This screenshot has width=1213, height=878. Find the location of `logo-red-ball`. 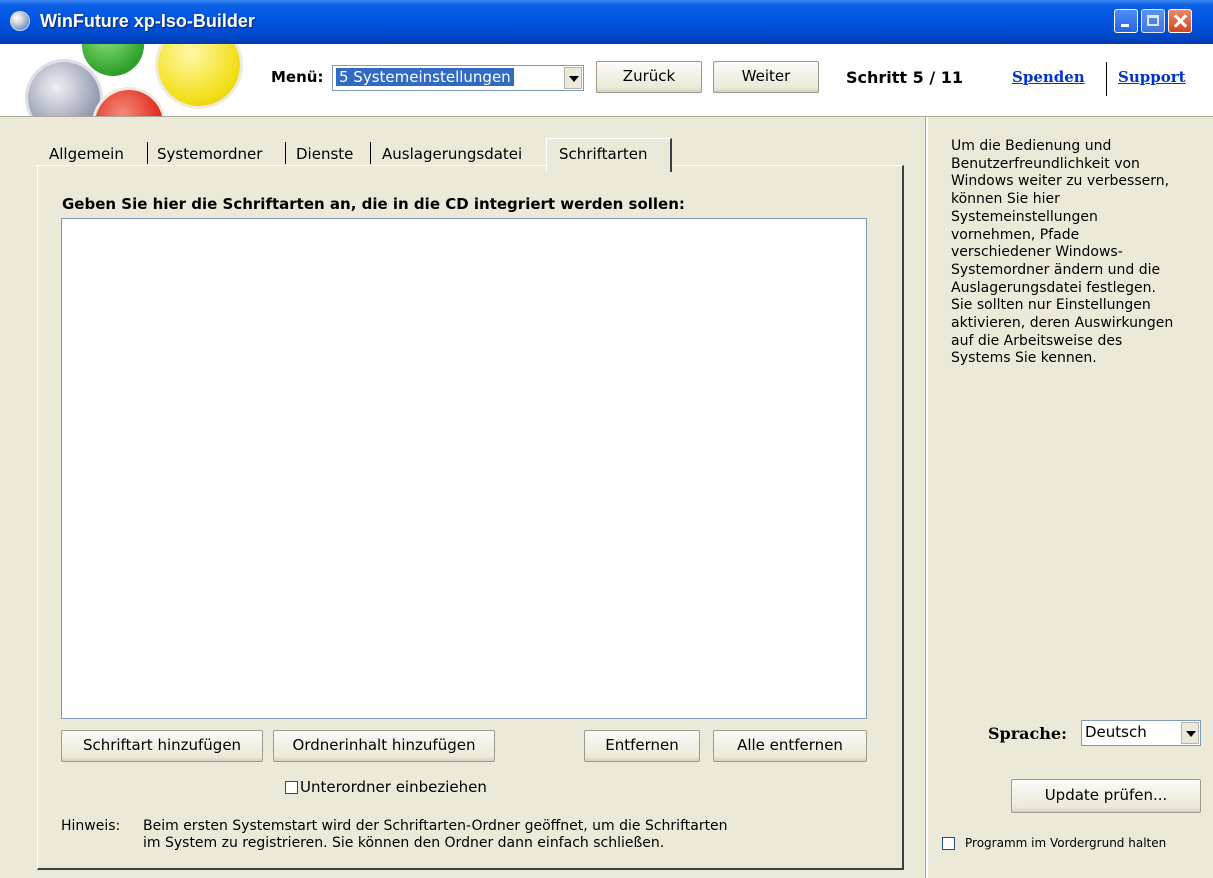

logo-red-ball is located at coordinates (129, 103).